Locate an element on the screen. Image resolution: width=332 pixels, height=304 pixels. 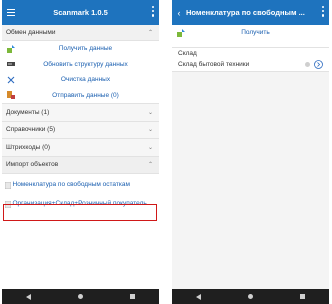
category-import-objects-label: Импорт объектов is located at coordinates (32, 165).